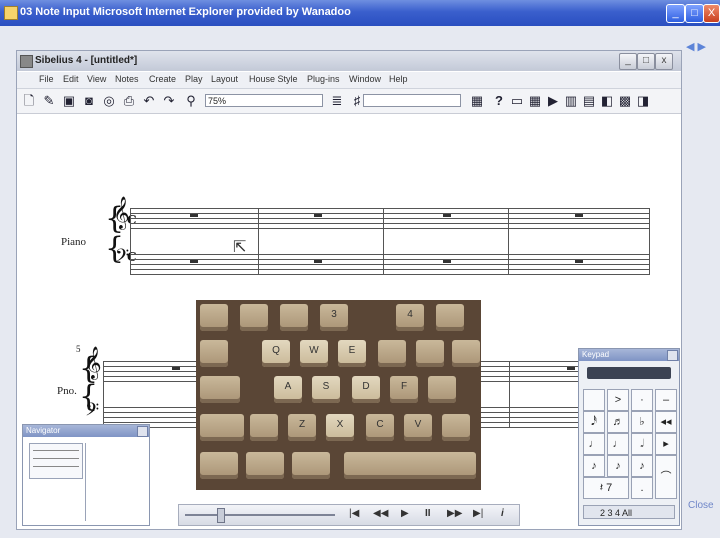 This screenshot has height=538, width=720. What do you see at coordinates (162, 79) in the screenshot?
I see `menu-create: Create` at bounding box center [162, 79].